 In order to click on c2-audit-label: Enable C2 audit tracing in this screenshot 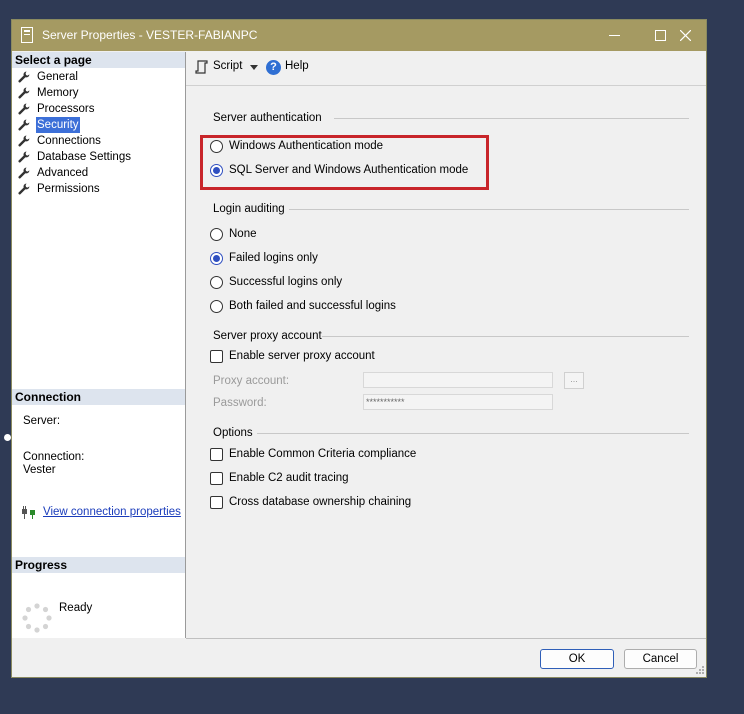, I will do `click(289, 478)`.